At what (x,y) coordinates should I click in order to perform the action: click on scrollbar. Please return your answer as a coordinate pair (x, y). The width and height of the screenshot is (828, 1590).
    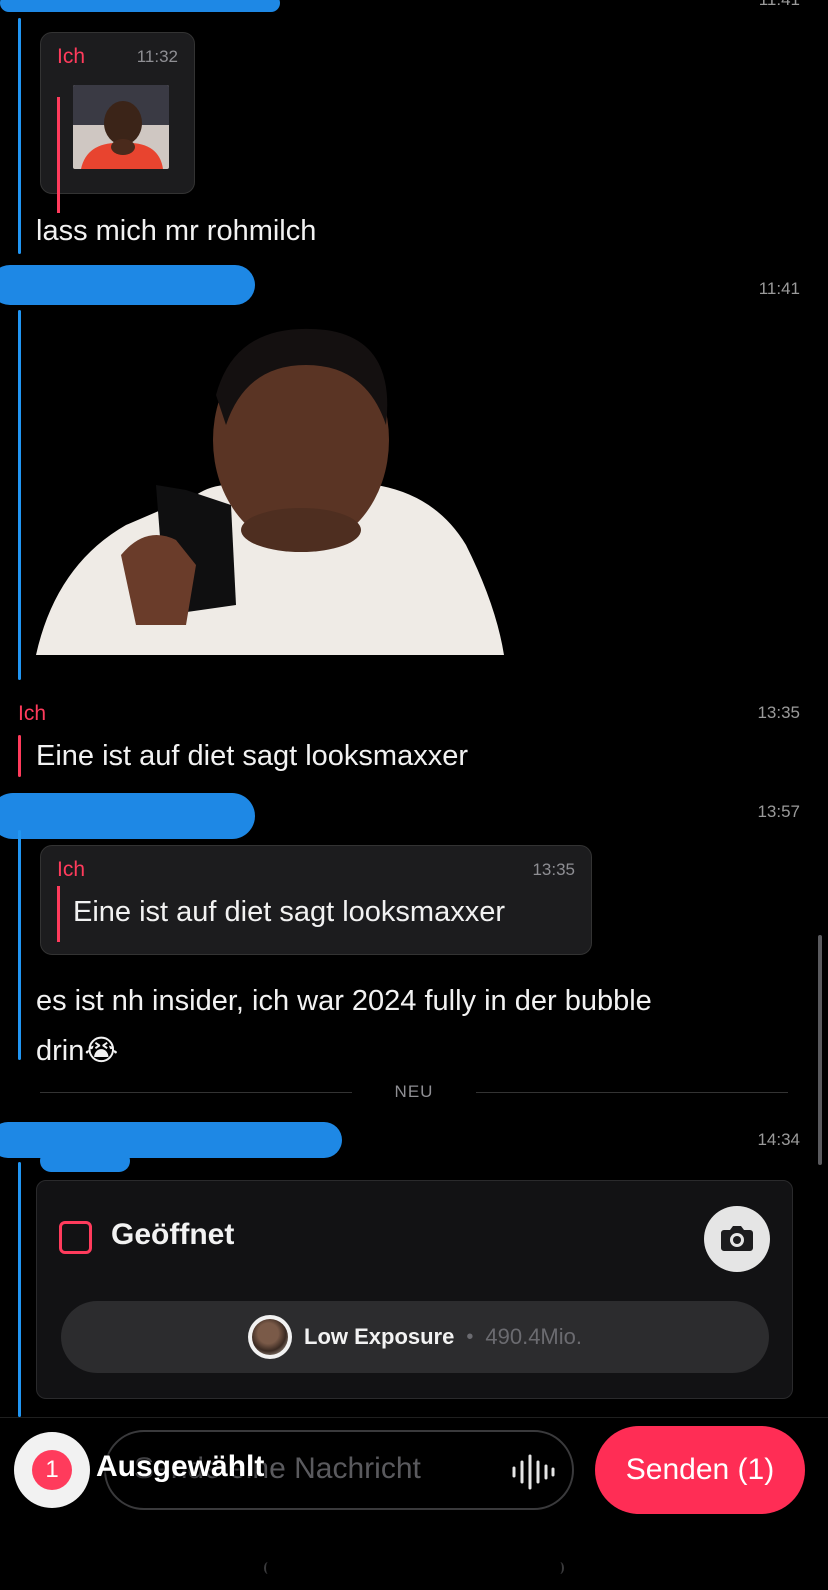
    Looking at the image, I should click on (820, 1050).